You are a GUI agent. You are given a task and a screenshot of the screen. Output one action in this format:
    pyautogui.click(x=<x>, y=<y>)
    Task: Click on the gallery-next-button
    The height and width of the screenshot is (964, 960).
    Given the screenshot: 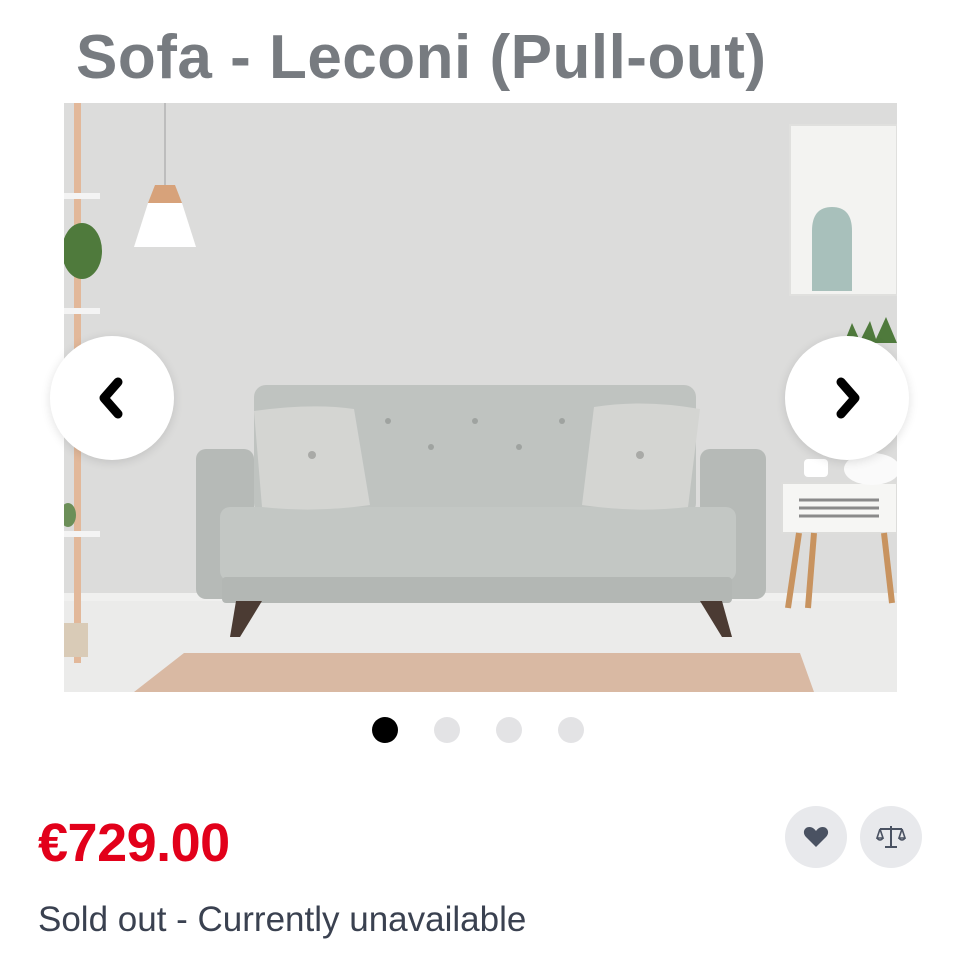 What is the action you would take?
    pyautogui.click(x=847, y=398)
    